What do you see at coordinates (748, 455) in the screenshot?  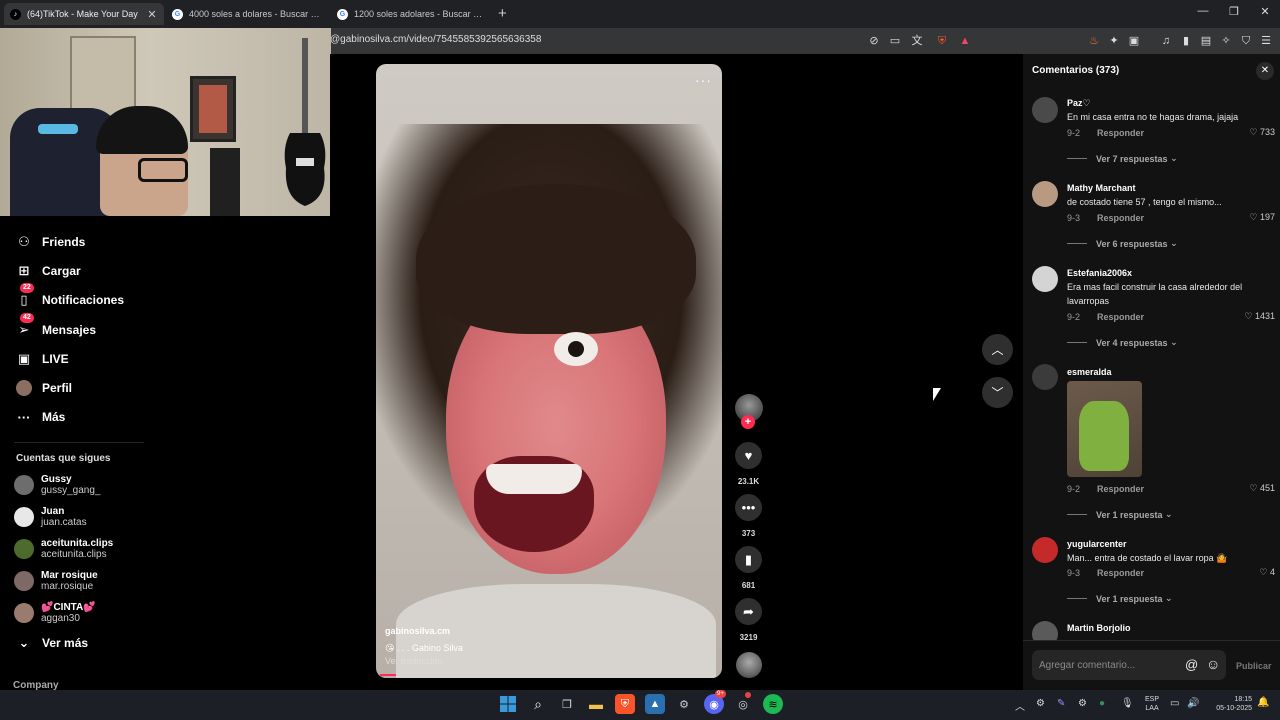 I see `like-button: ♥` at bounding box center [748, 455].